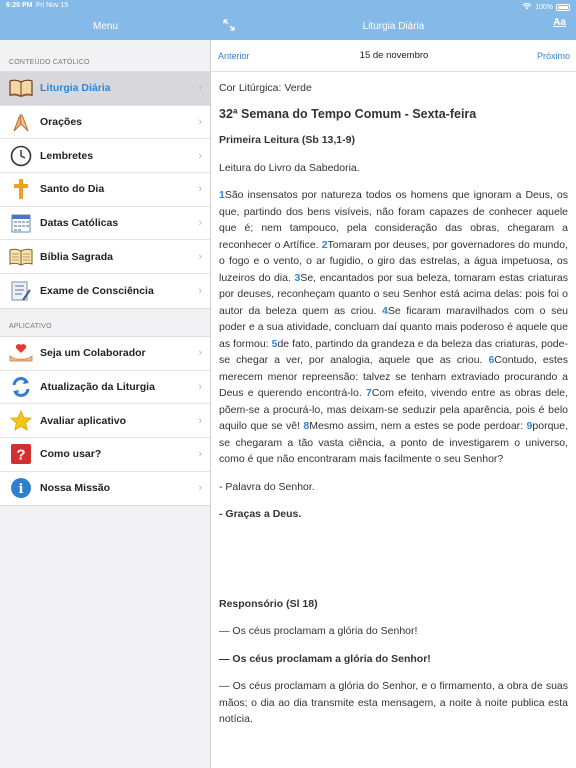 The height and width of the screenshot is (768, 576). I want to click on sidebar-item-missao: i Nossa Missão ›, so click(105, 489).